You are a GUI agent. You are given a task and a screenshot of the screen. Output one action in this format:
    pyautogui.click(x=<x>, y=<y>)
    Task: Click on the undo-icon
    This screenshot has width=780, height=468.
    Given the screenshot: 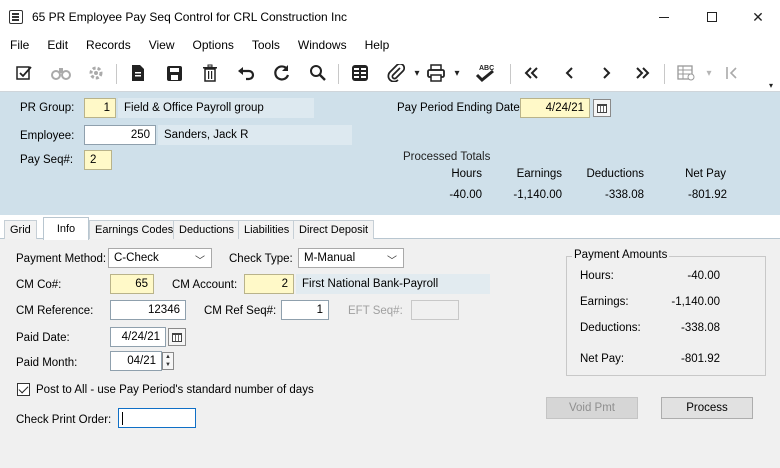 What is the action you would take?
    pyautogui.click(x=246, y=73)
    